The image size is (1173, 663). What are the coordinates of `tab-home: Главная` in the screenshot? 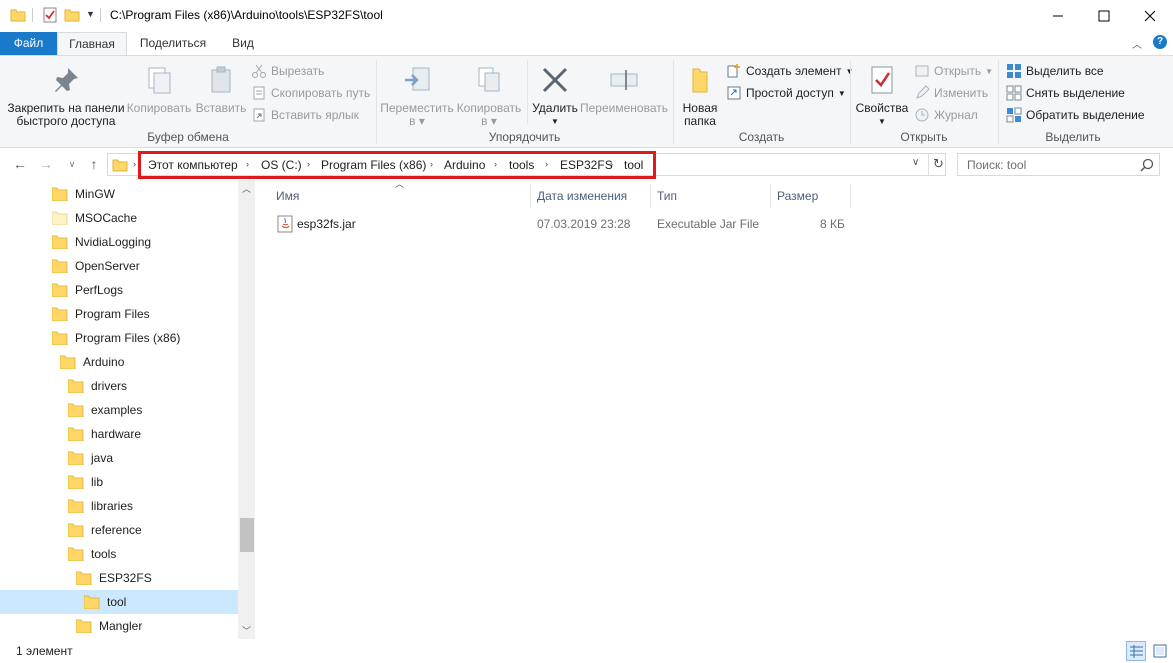 It's located at (92, 44).